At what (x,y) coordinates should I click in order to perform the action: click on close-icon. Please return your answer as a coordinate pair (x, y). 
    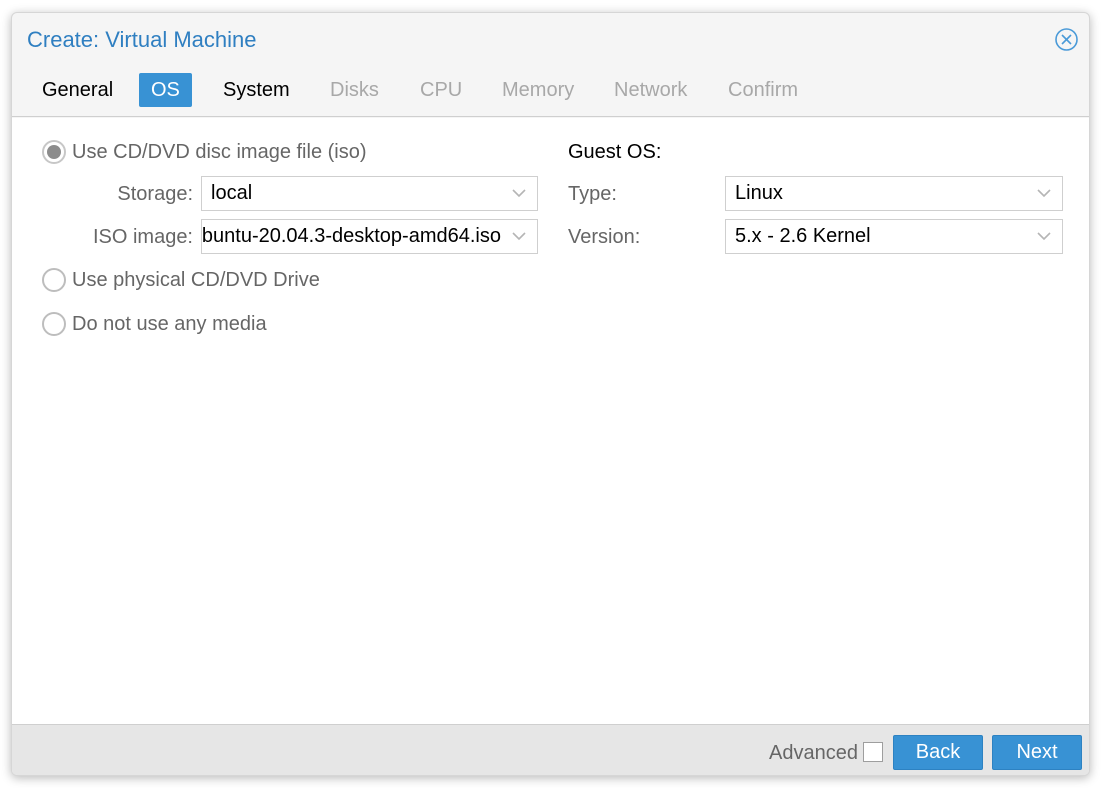
    Looking at the image, I should click on (1066, 39).